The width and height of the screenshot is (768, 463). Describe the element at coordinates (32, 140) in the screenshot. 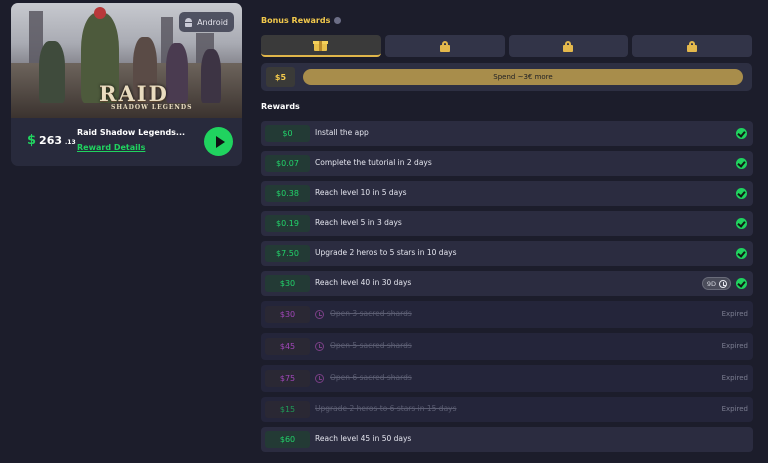

I see `currency-symbol: $` at that location.